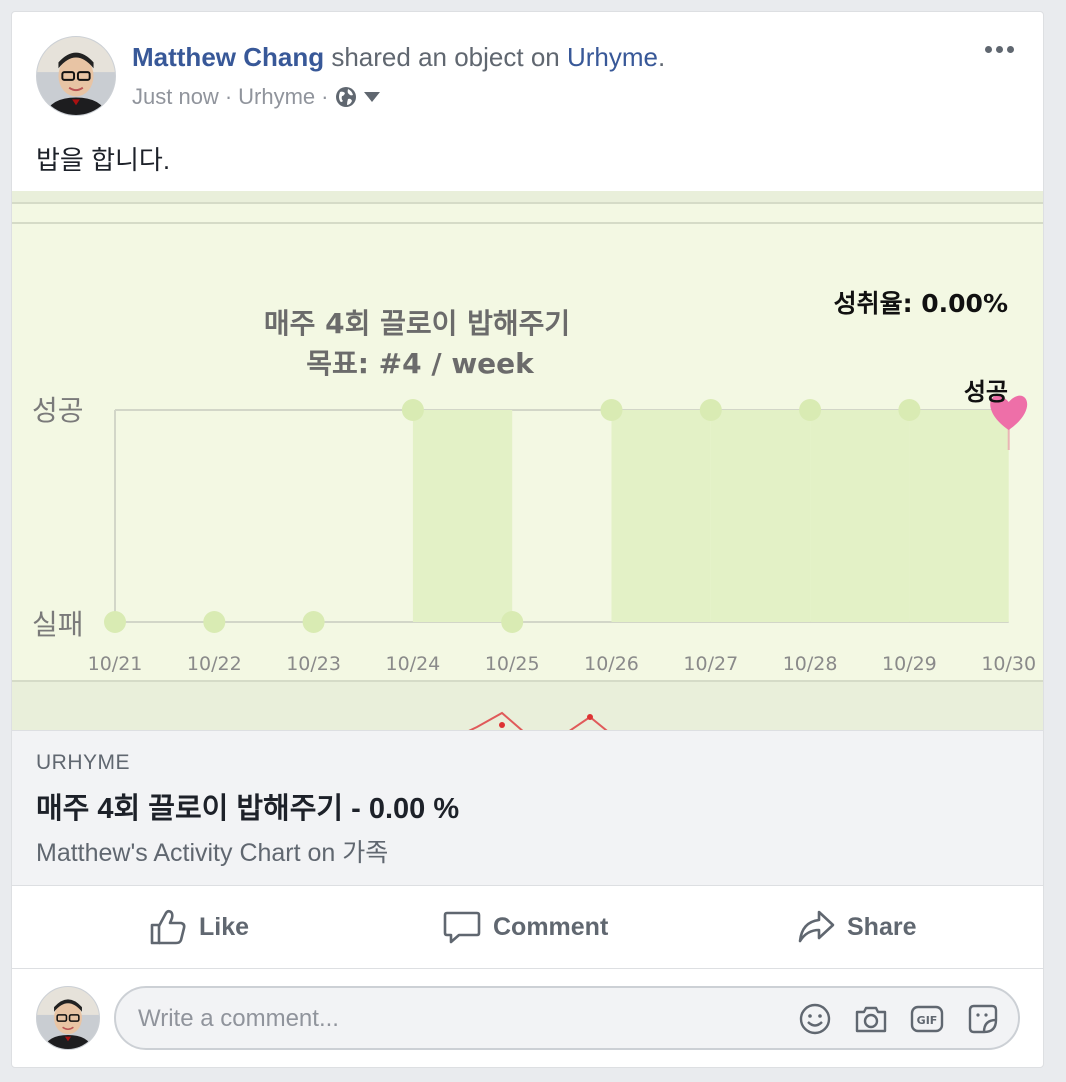 The width and height of the screenshot is (1066, 1082). What do you see at coordinates (115, 664) in the screenshot?
I see `x-tick-label: 10/21` at bounding box center [115, 664].